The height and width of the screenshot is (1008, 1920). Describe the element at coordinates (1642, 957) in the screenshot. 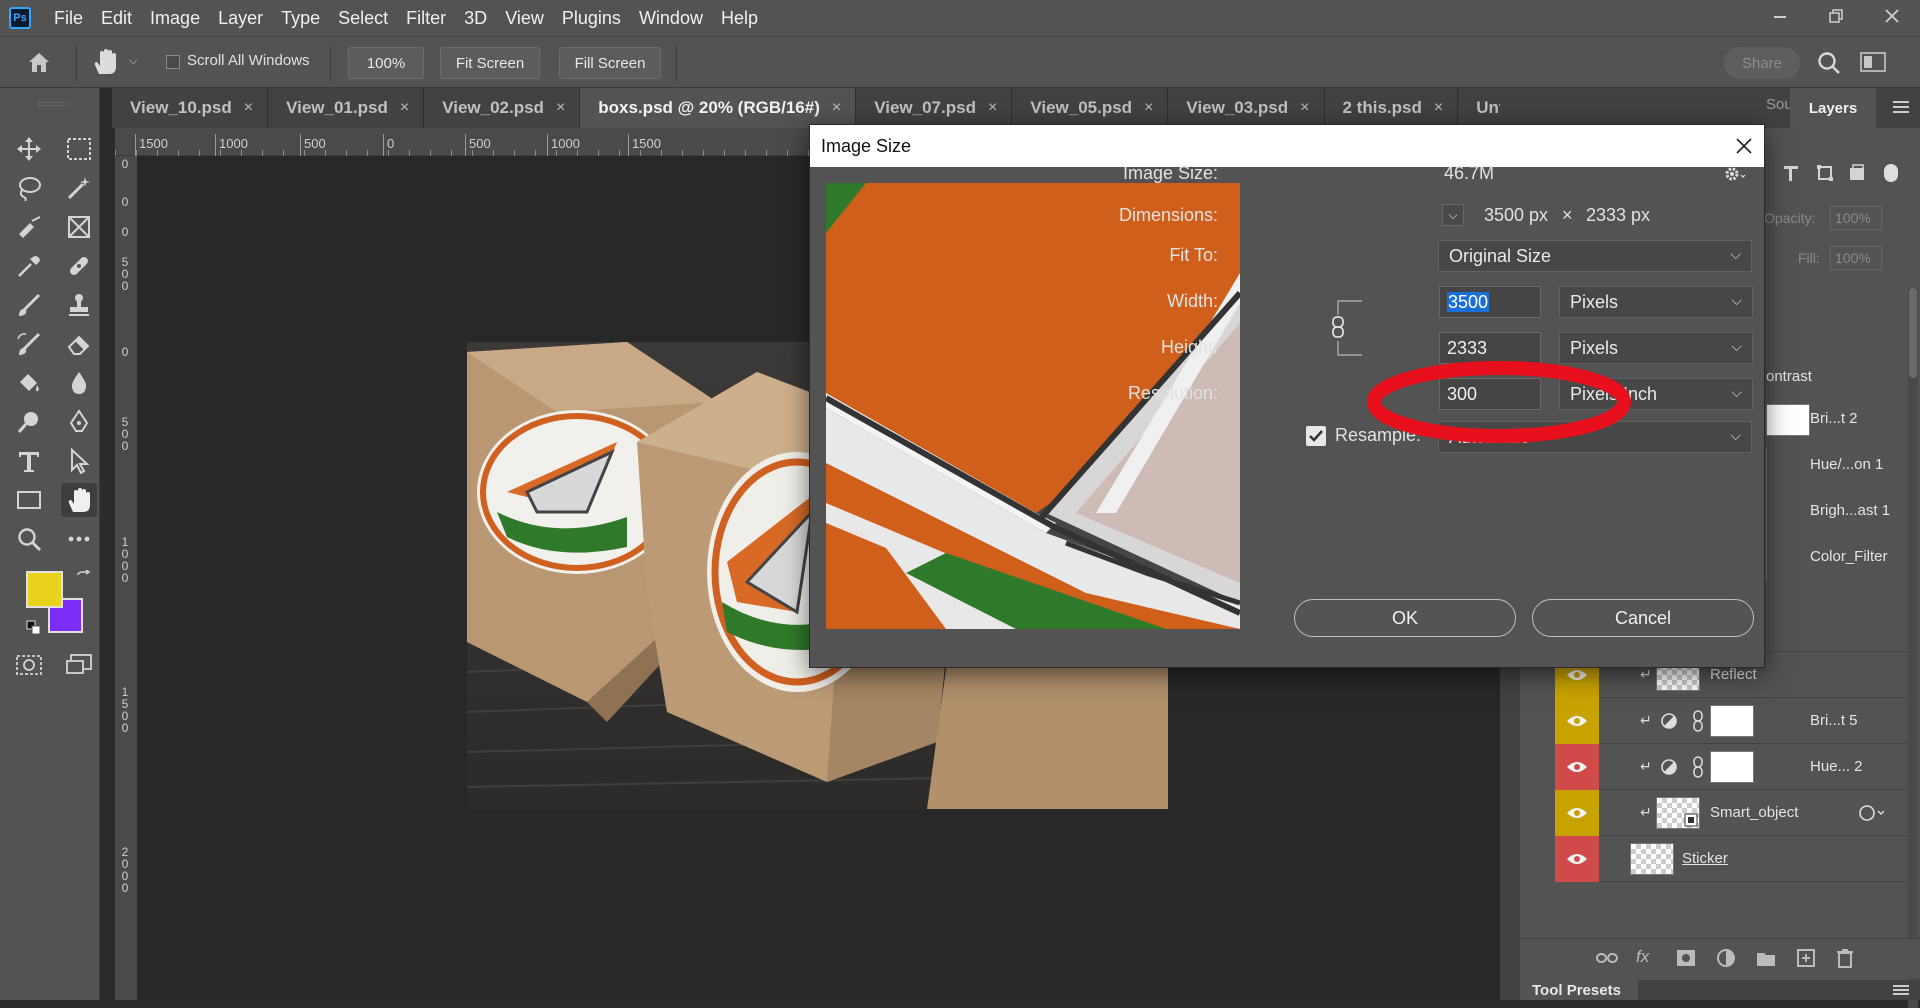

I see `fx-icon: fx` at that location.